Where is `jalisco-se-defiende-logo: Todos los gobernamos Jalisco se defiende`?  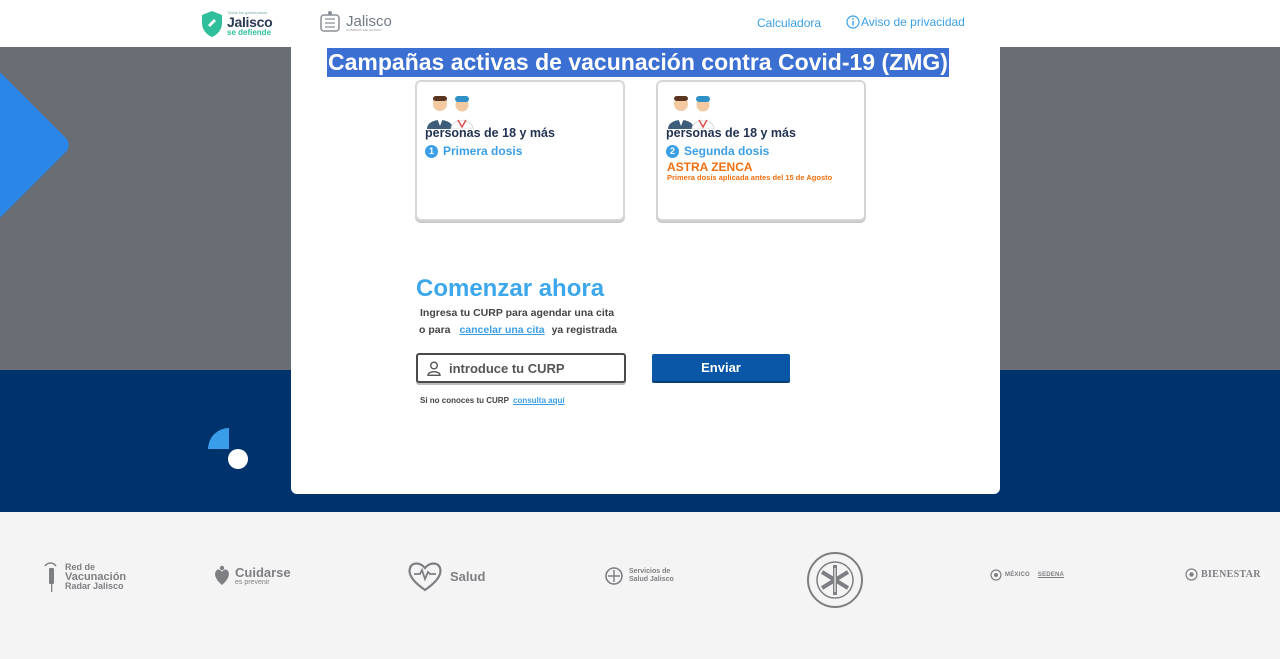
jalisco-se-defiende-logo: Todos los gobernamos Jalisco se defiende is located at coordinates (240, 24).